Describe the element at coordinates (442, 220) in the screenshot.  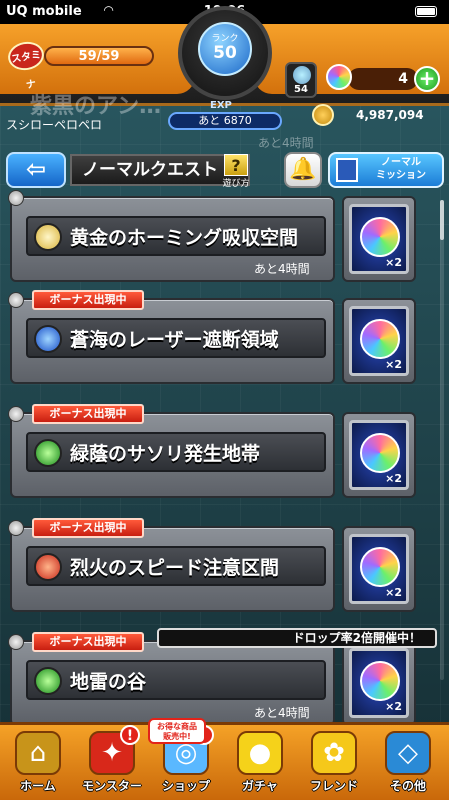
I see `scrollbar-thumb` at that location.